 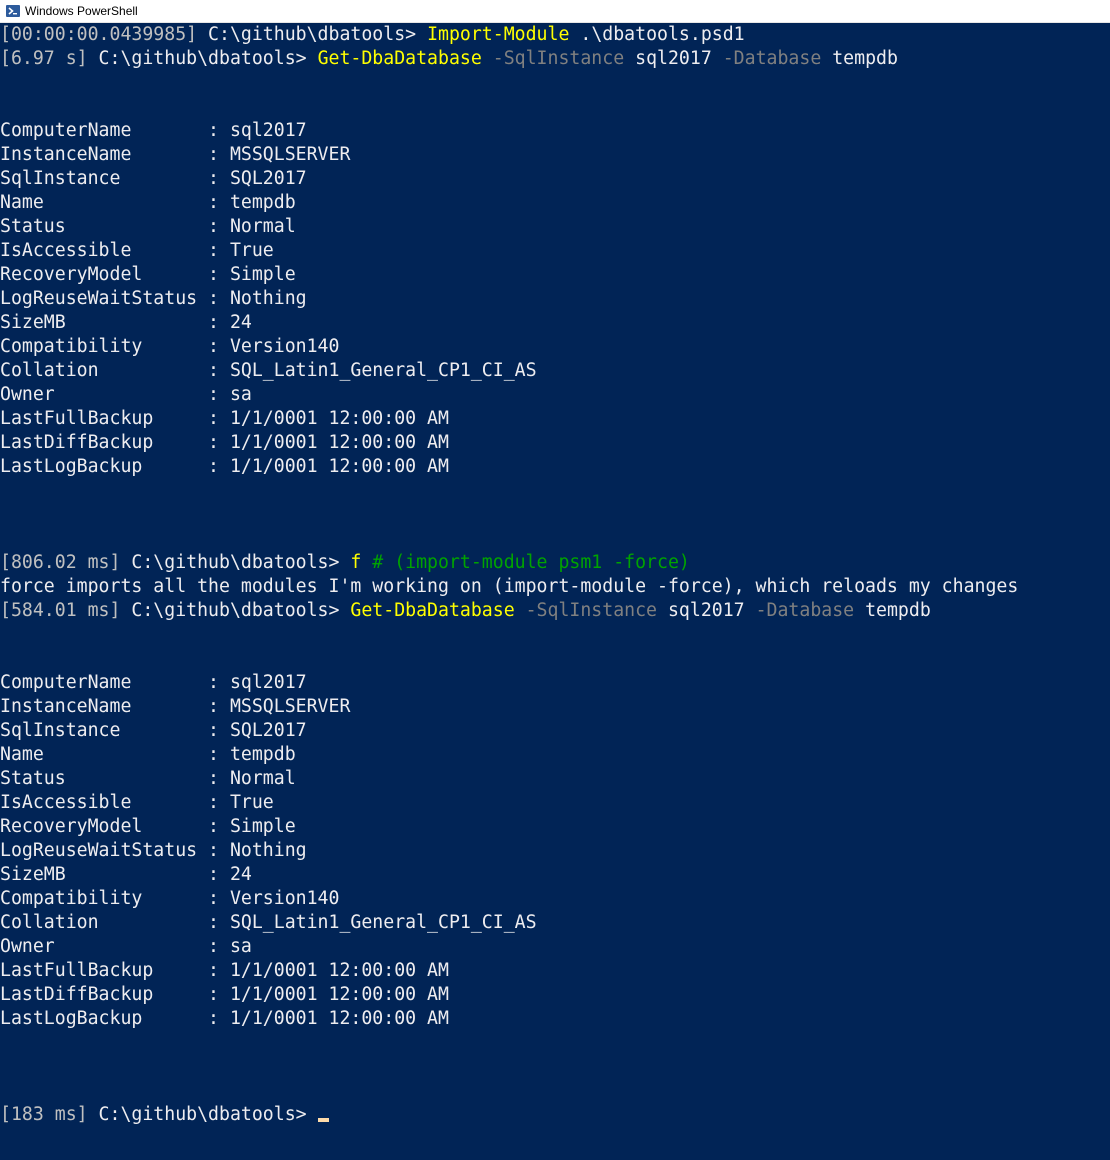 What do you see at coordinates (44, 1114) in the screenshot?
I see `prompt-timing: [183 ms]` at bounding box center [44, 1114].